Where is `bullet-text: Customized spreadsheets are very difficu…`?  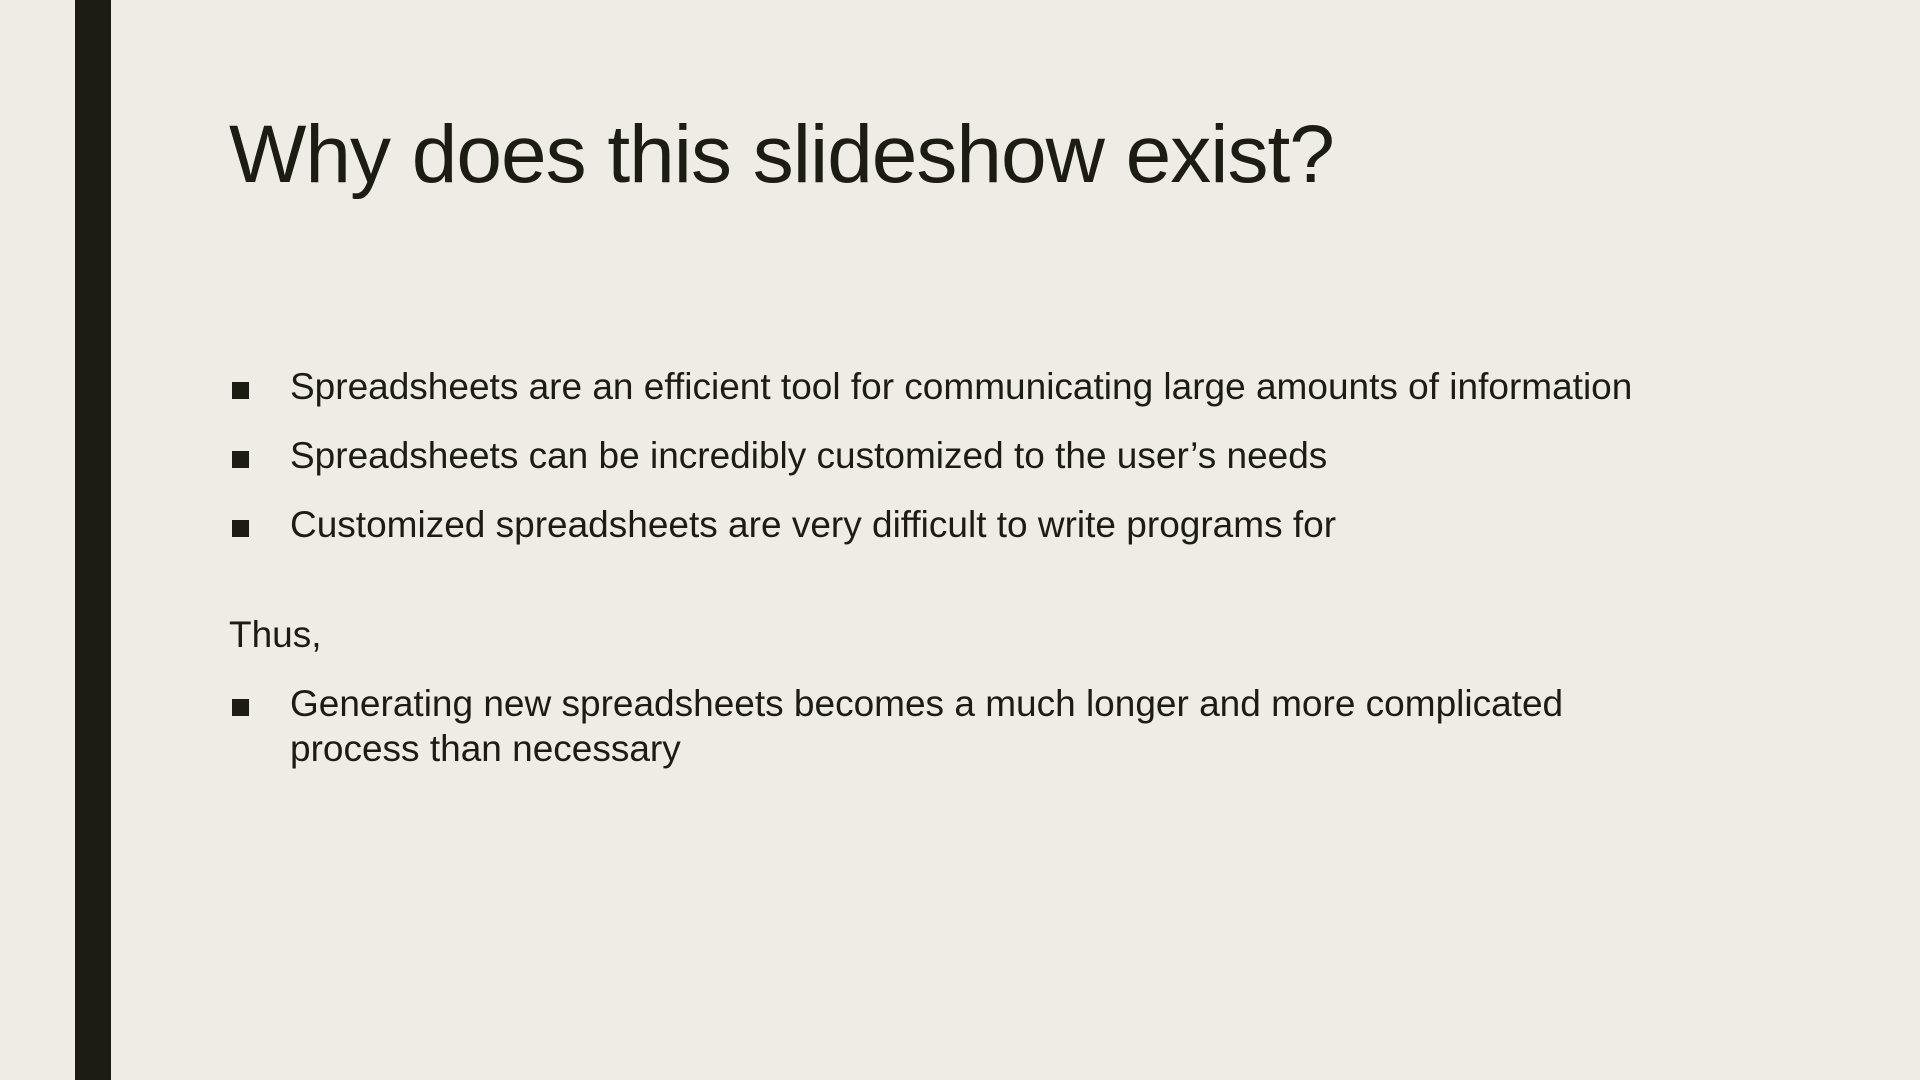
bullet-text: Customized spreadsheets are very difficu… is located at coordinates (813, 524).